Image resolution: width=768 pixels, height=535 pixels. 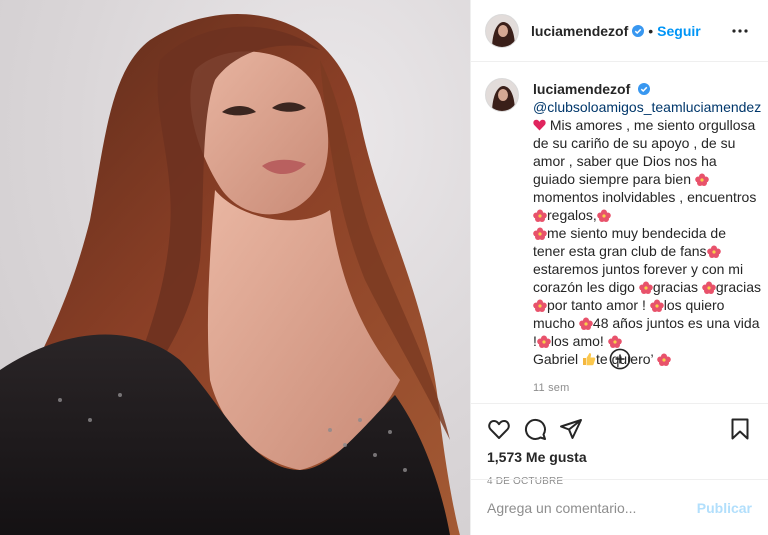 I want to click on caption-mention: @clubsoloamigos_teamluciamendez, so click(x=647, y=107).